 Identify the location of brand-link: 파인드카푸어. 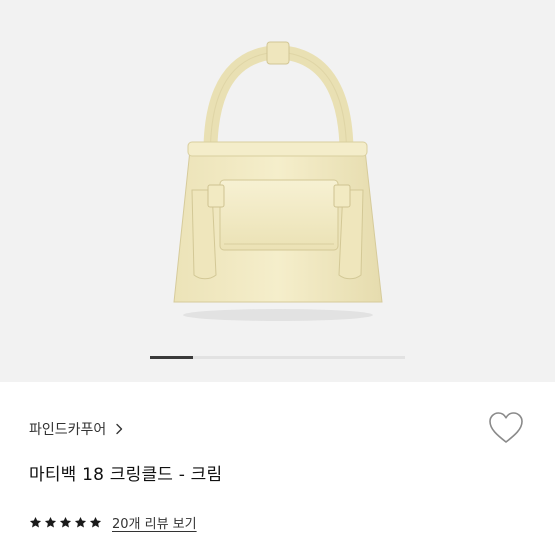
(77, 429).